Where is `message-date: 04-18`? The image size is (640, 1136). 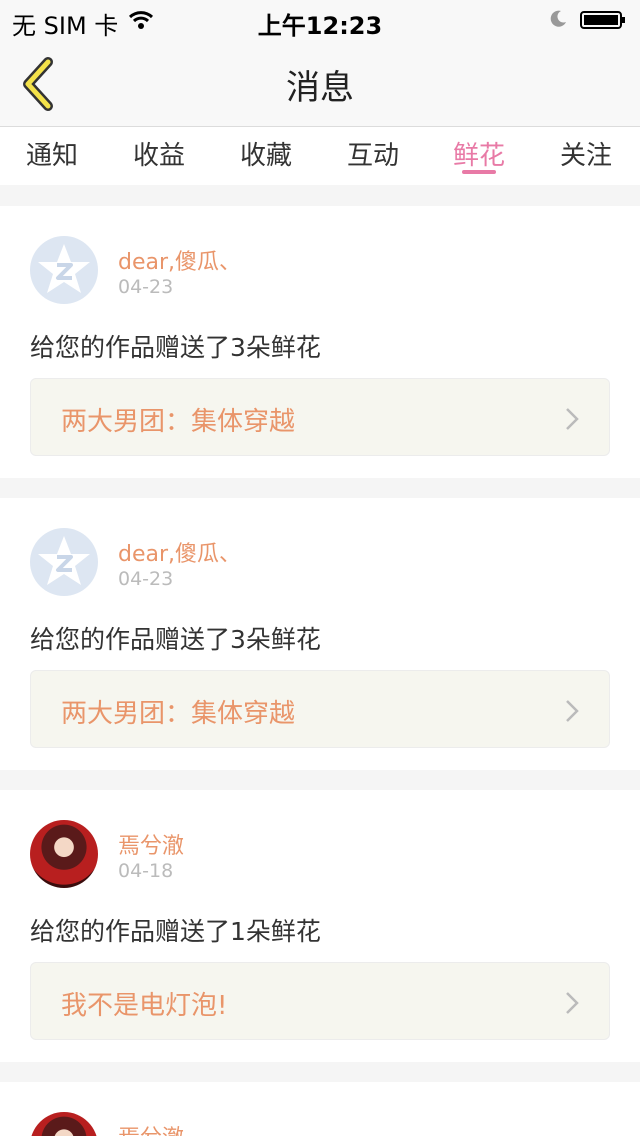 message-date: 04-18 is located at coordinates (146, 871).